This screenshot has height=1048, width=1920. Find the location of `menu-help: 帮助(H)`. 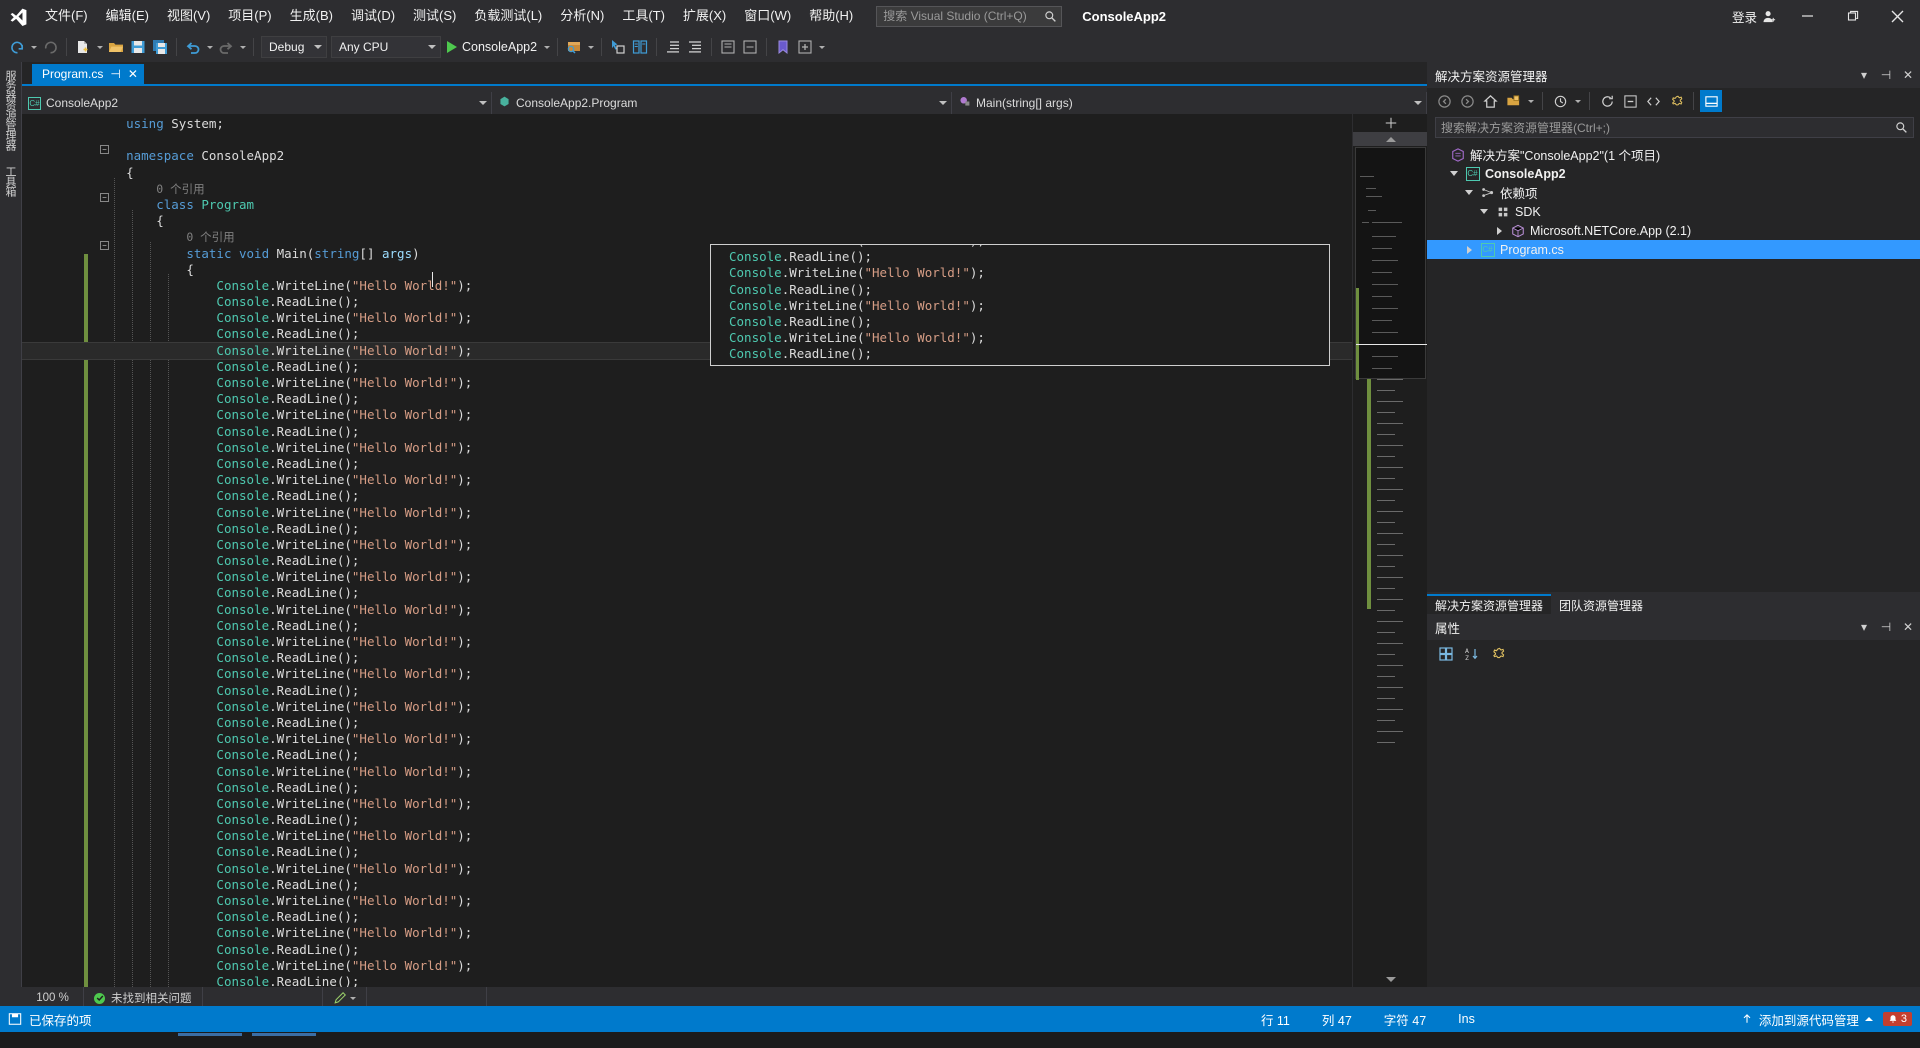

menu-help: 帮助(H) is located at coordinates (831, 16).